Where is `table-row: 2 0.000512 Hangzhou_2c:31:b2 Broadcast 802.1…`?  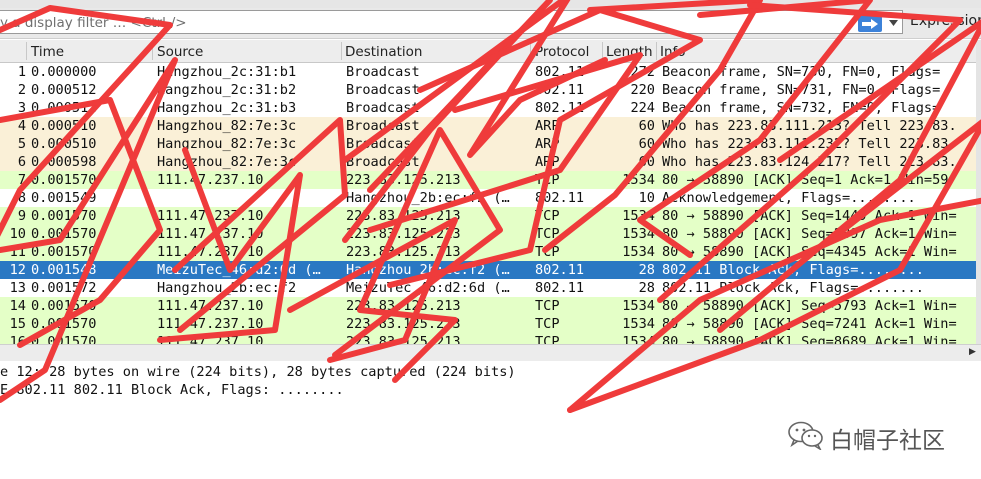
table-row: 2 0.000512 Hangzhou_2c:31:b2 Broadcast 802.1… is located at coordinates (488, 90).